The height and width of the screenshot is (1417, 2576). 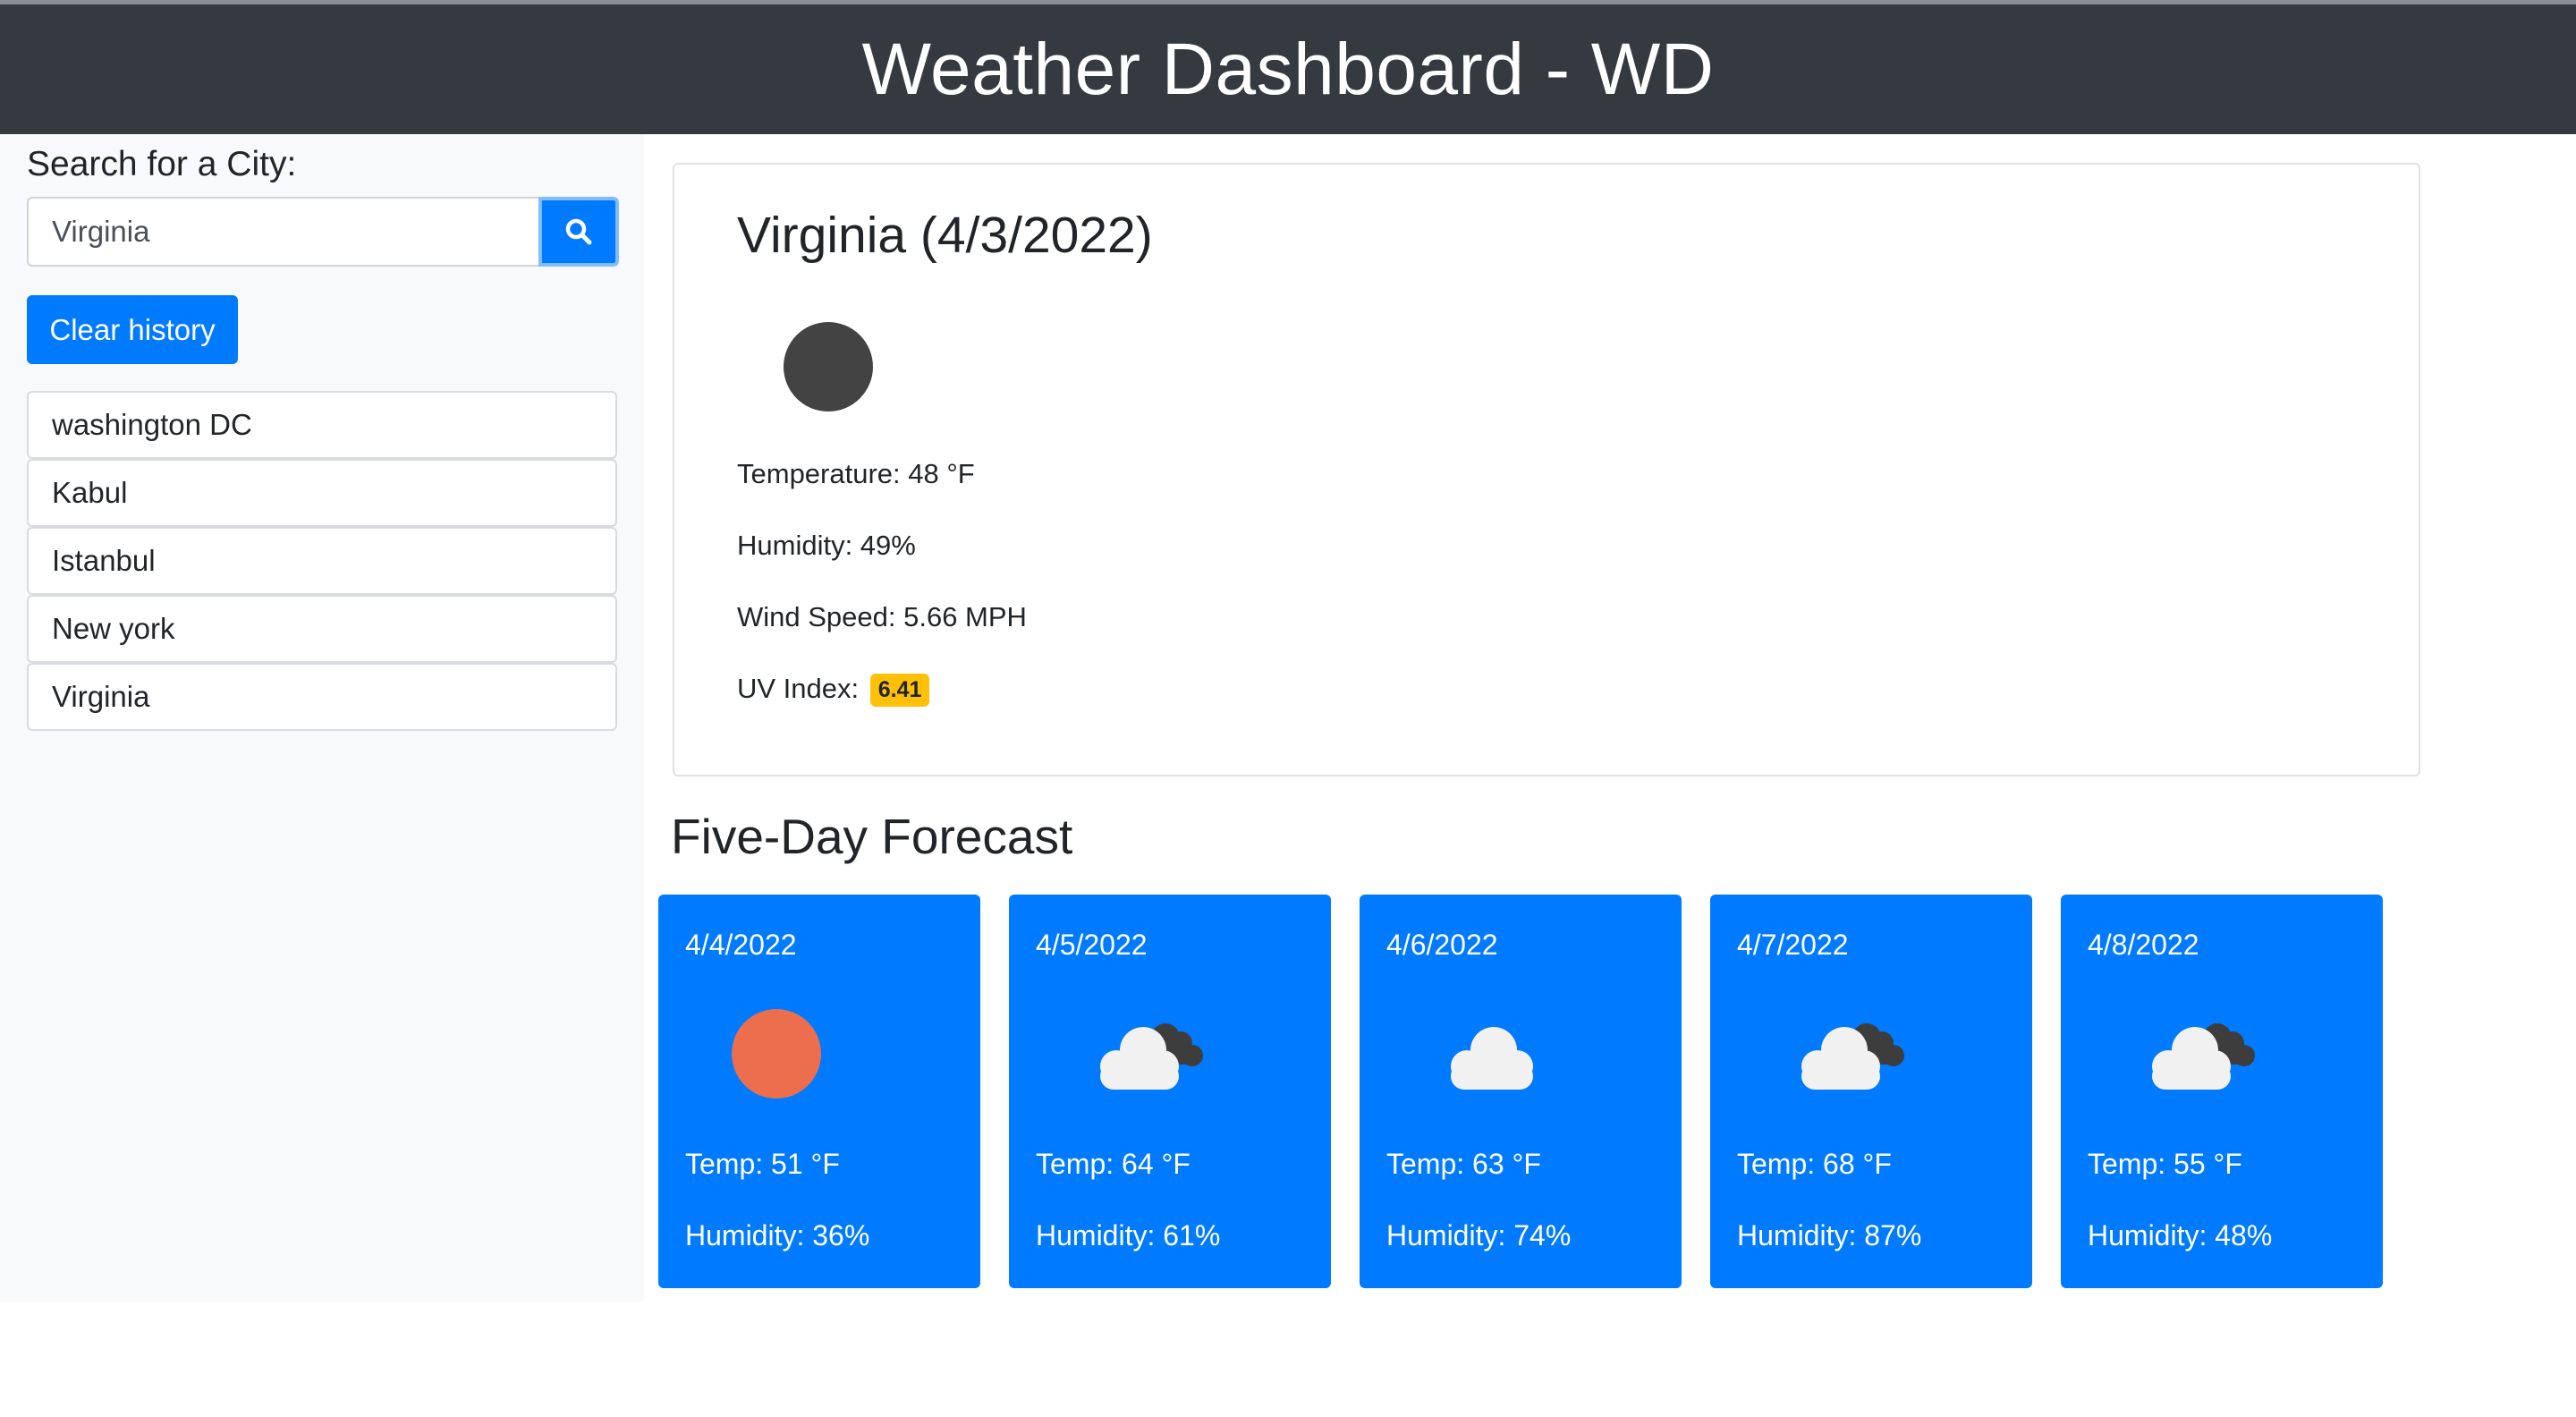 I want to click on forecast-card: 4/4/2022 Temp: 51 °F Humidity: 36%, so click(x=819, y=1091).